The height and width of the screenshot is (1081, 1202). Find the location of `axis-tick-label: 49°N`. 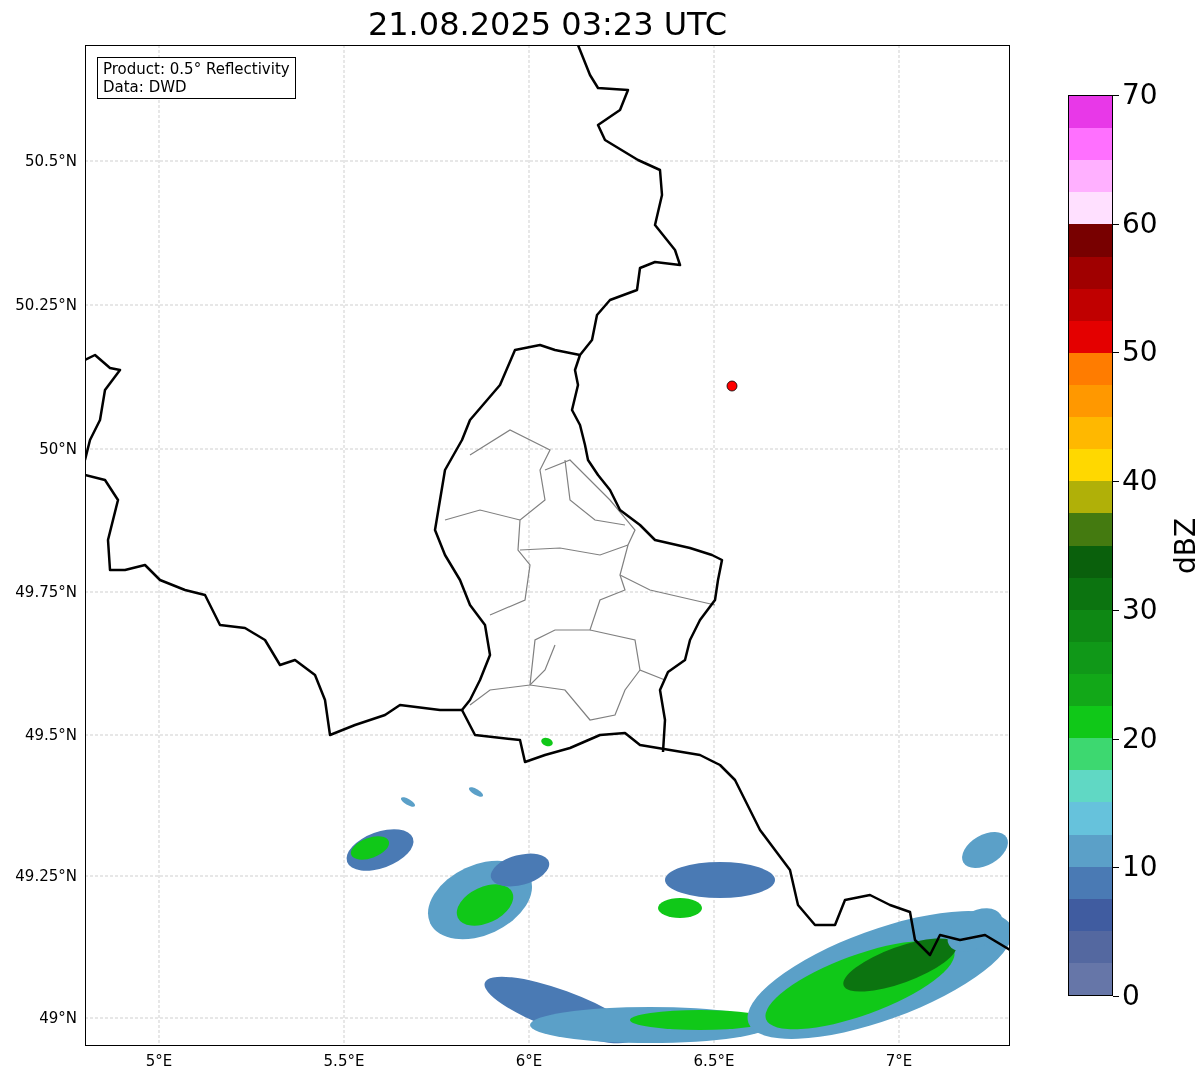

axis-tick-label: 49°N is located at coordinates (58, 1018).